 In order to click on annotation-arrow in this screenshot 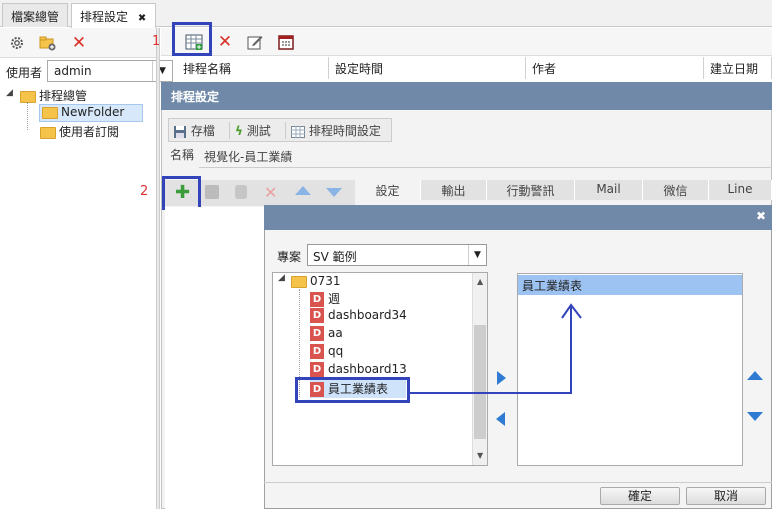, I will do `click(496, 348)`.